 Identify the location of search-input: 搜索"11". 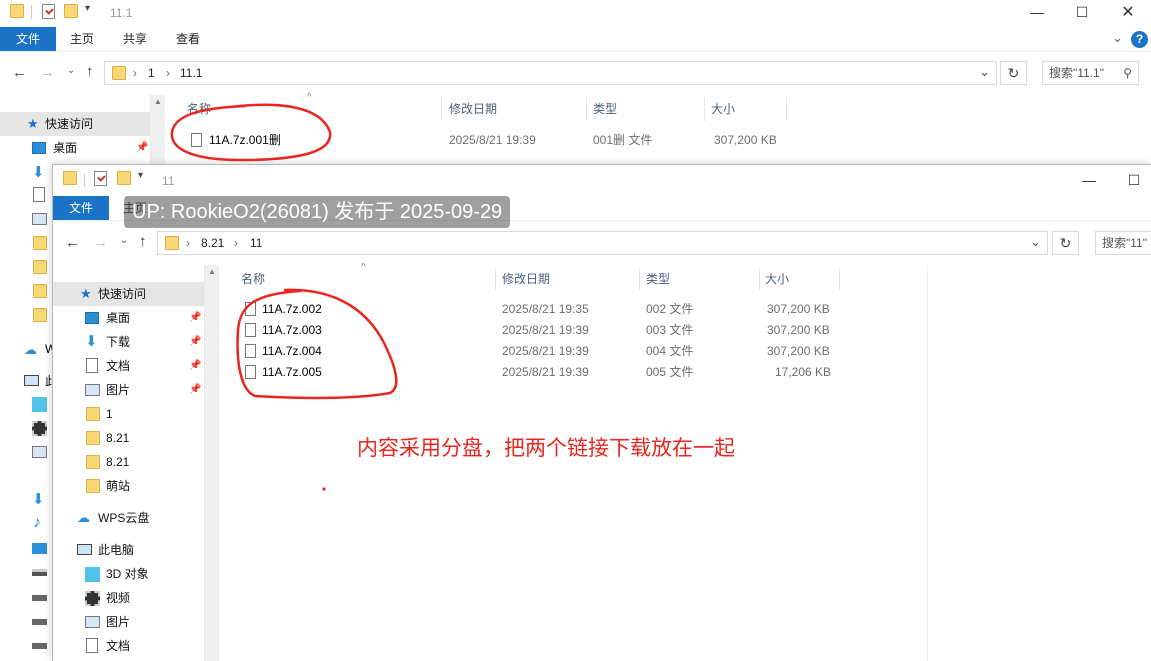
(1123, 243).